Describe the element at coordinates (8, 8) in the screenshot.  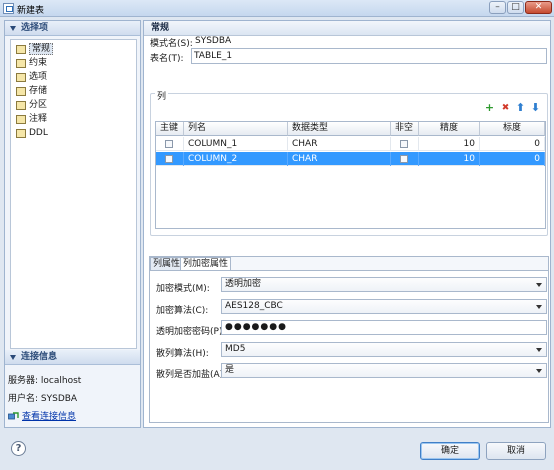
I see `table-app-icon` at that location.